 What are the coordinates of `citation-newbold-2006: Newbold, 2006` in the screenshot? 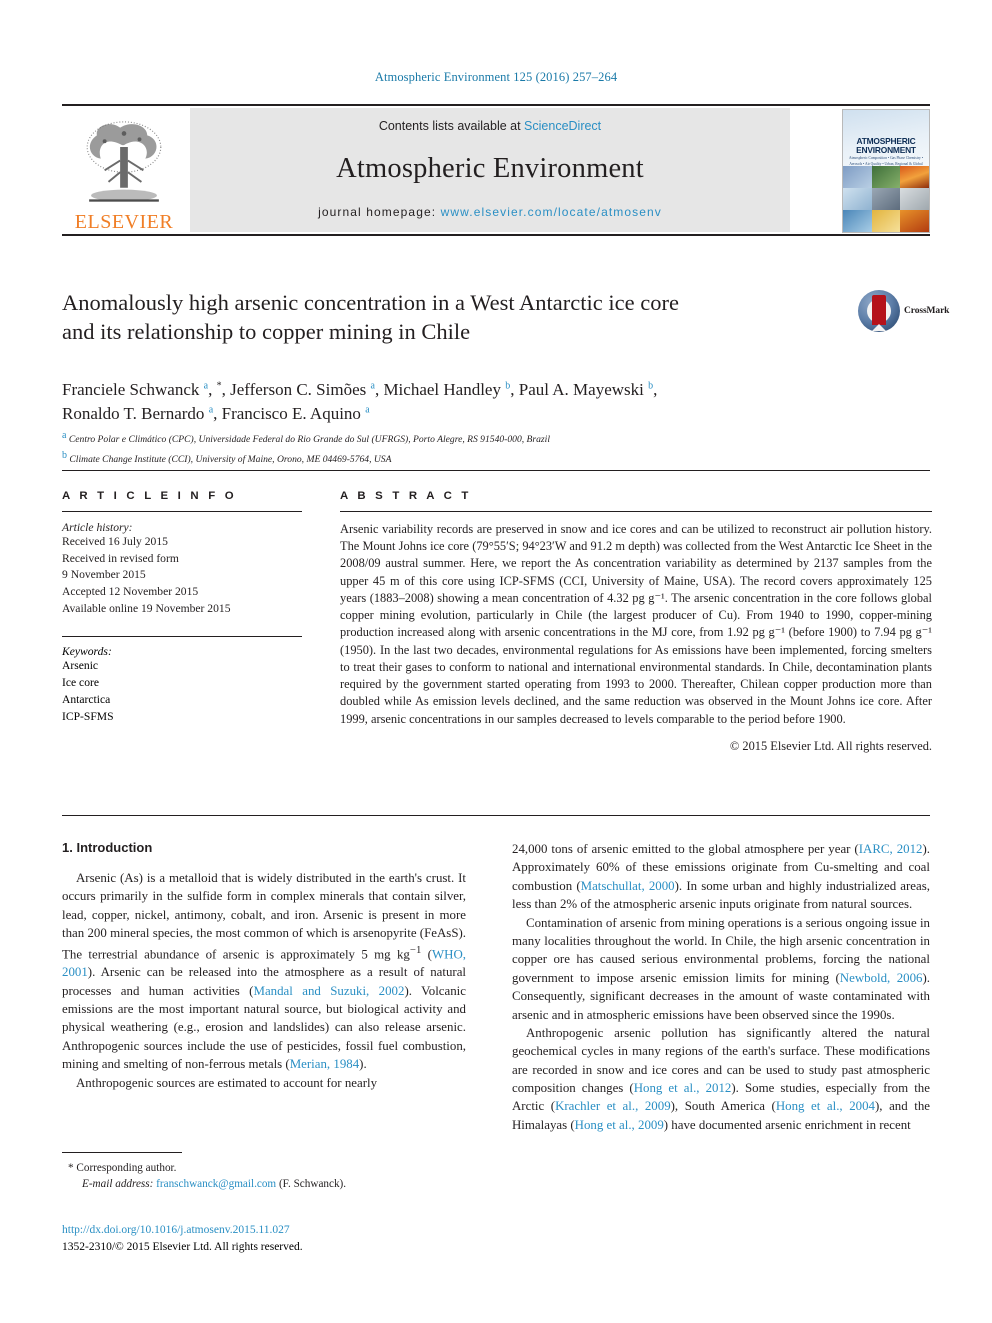 It's located at (881, 978).